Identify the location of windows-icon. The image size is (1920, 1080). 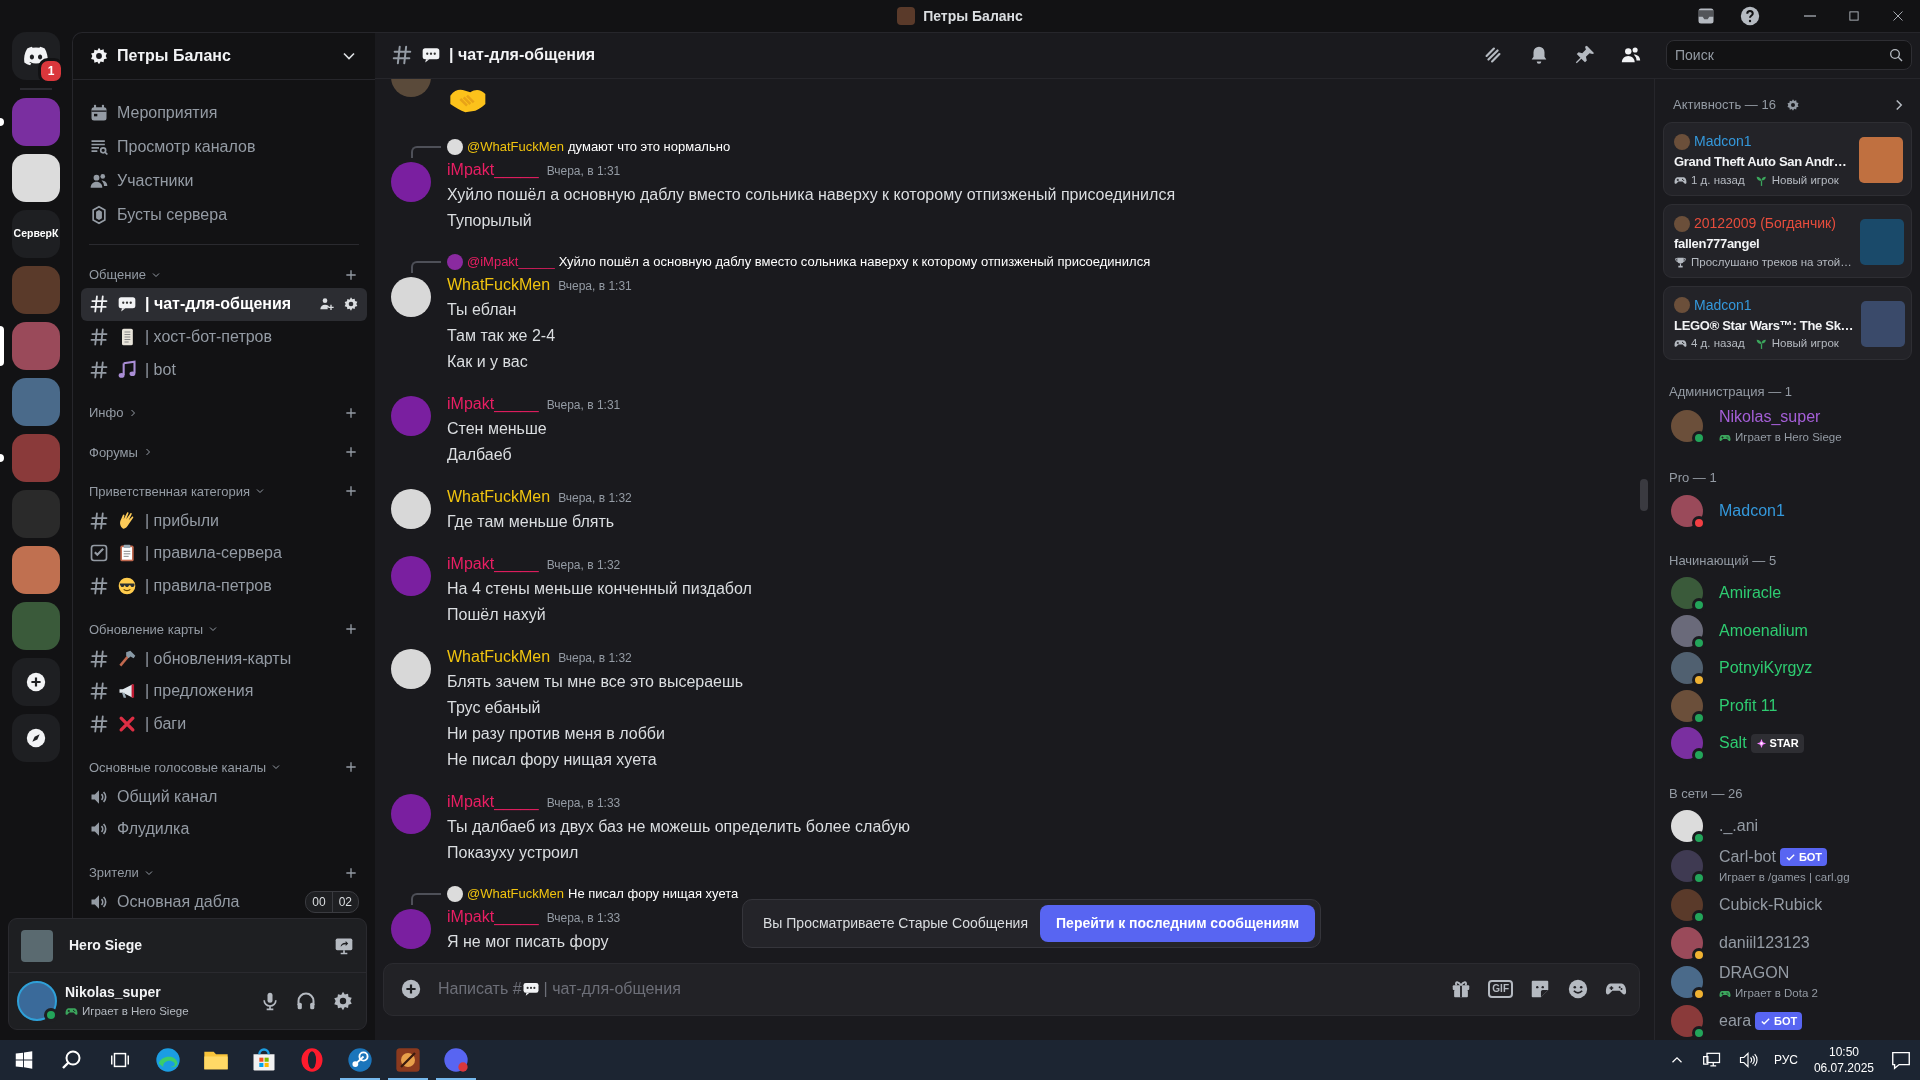
(24, 1060).